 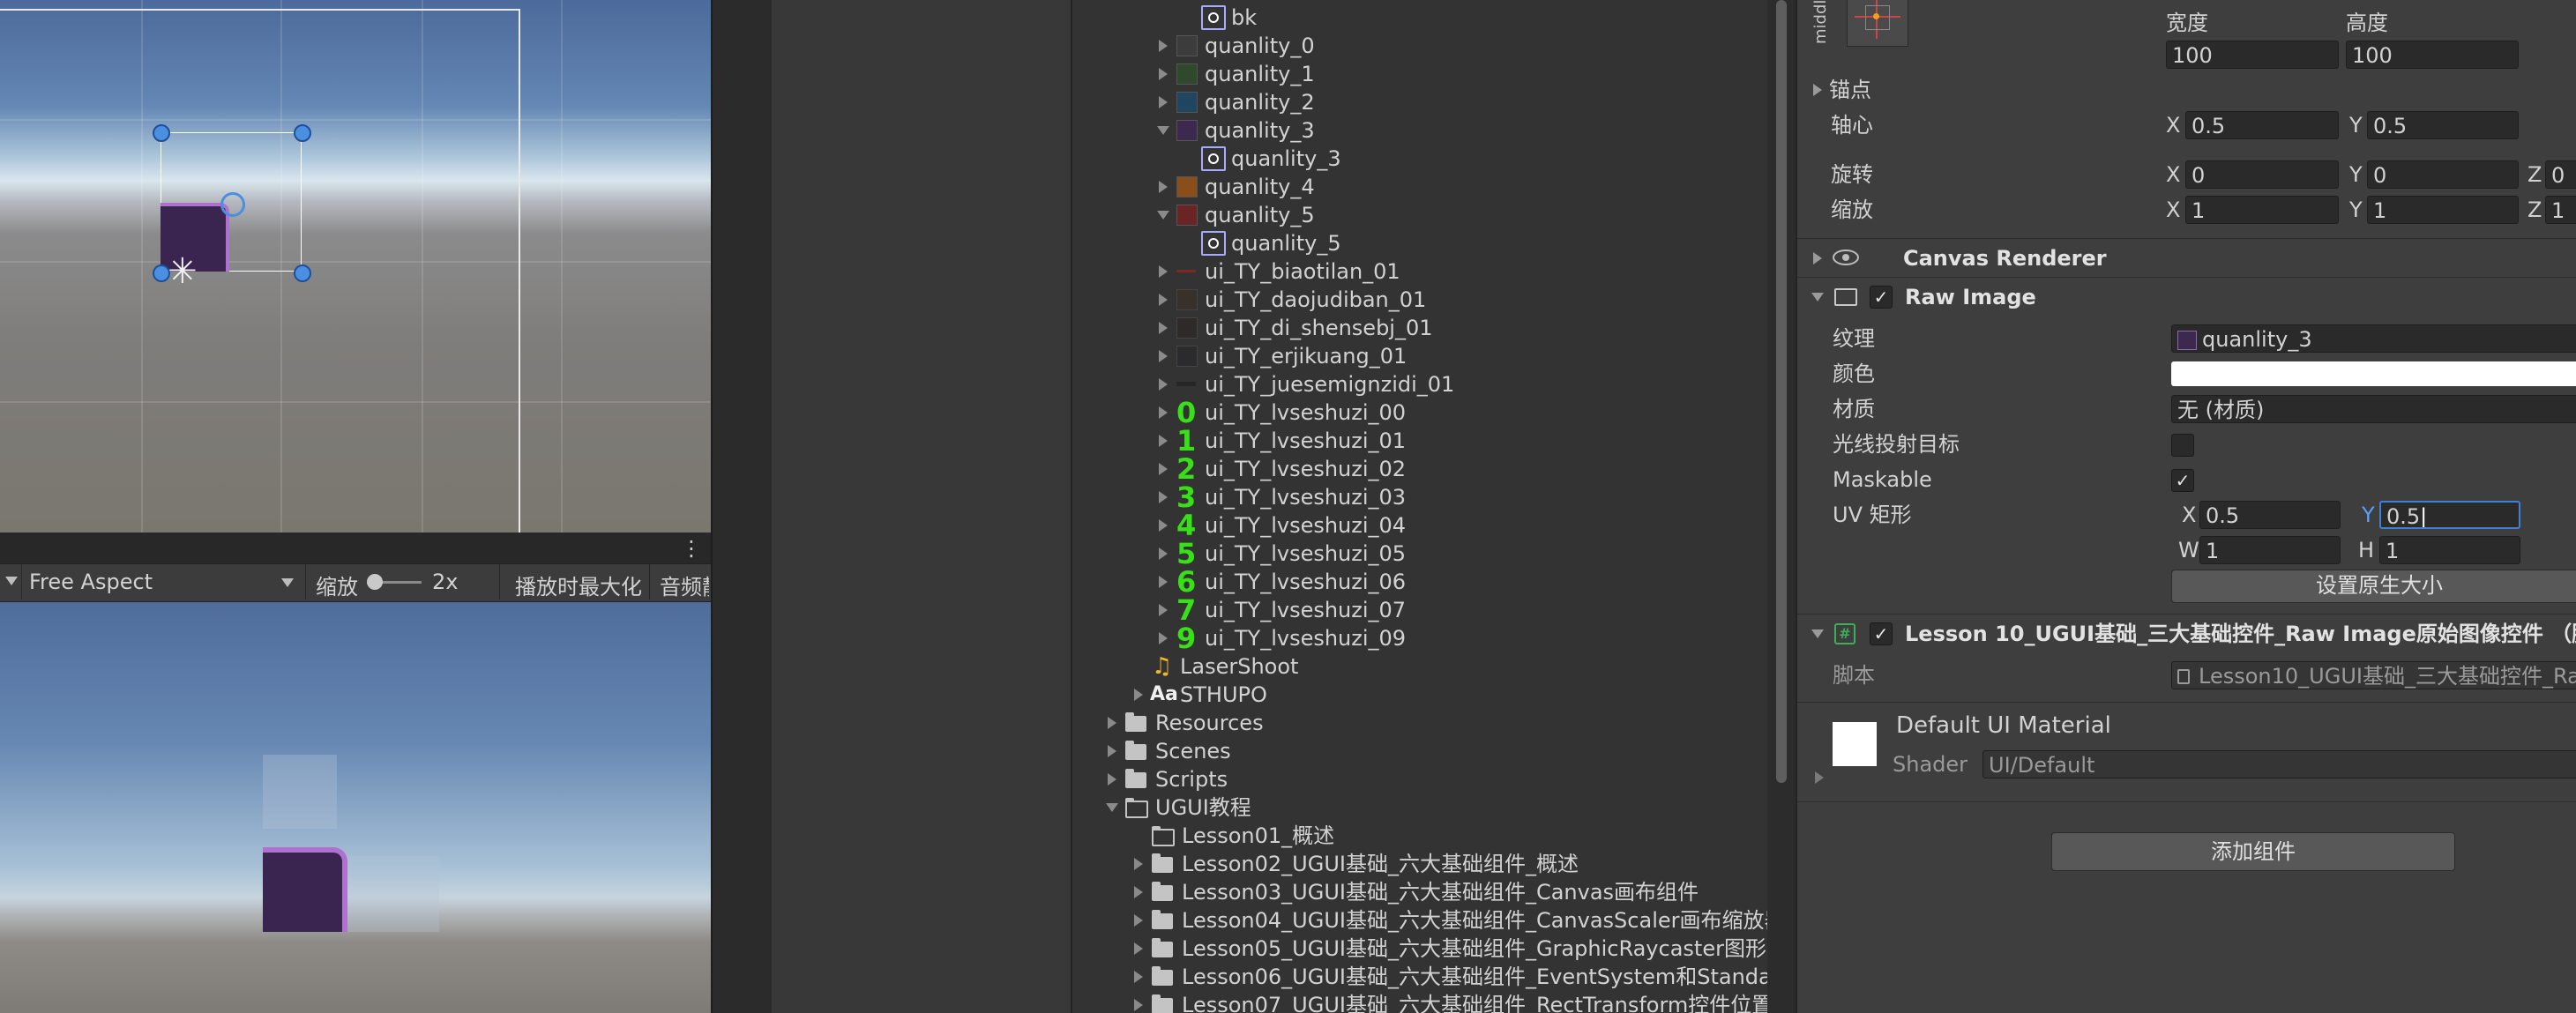 I want to click on uv-y-field: 0.5|, so click(x=2449, y=515).